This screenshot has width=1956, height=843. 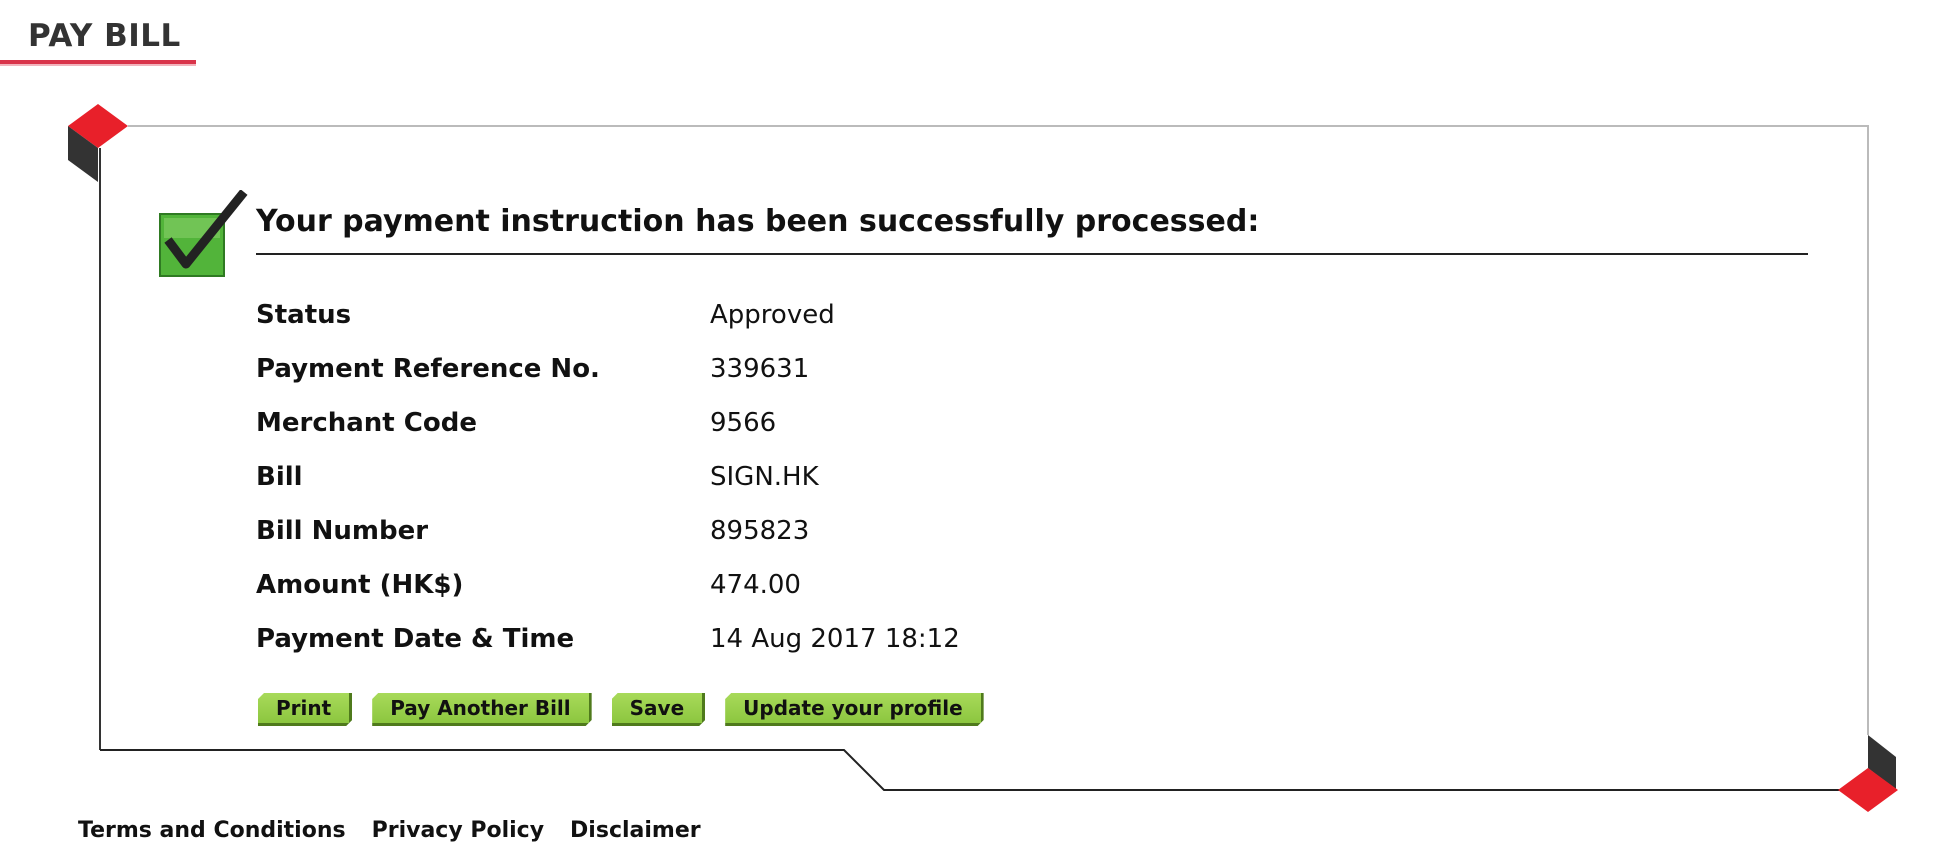 What do you see at coordinates (366, 423) in the screenshot?
I see `detail-label: Merchant Code` at bounding box center [366, 423].